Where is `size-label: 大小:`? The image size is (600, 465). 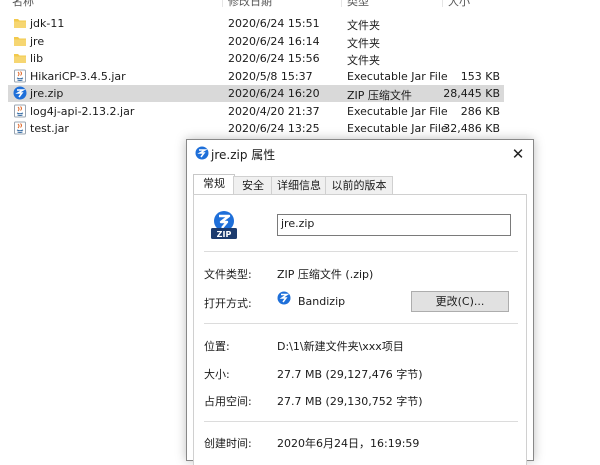
size-label: 大小: is located at coordinates (217, 374).